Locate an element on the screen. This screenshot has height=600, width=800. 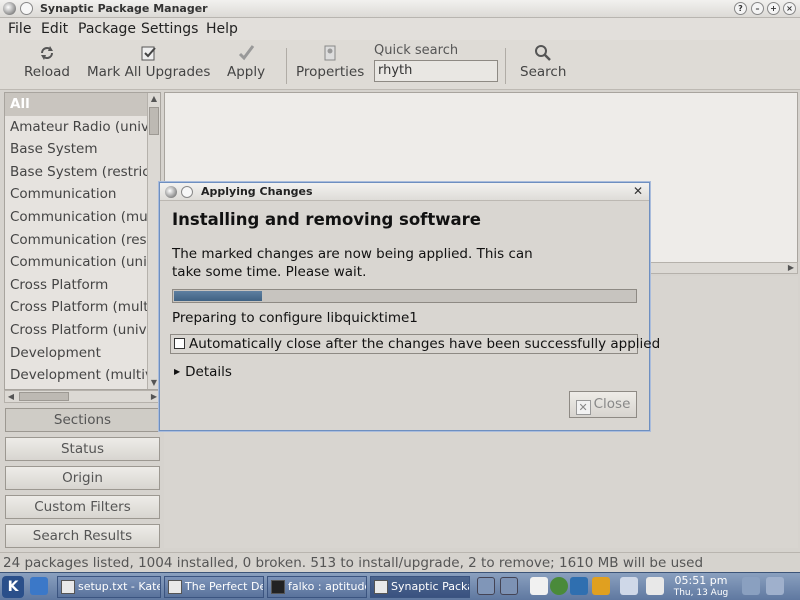
update-icon is located at coordinates (601, 586).